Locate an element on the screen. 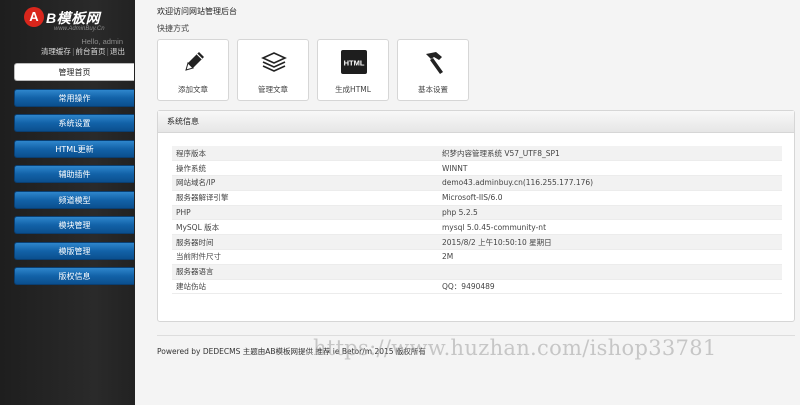 The height and width of the screenshot is (405, 800). logout-link: 退出 is located at coordinates (117, 51).